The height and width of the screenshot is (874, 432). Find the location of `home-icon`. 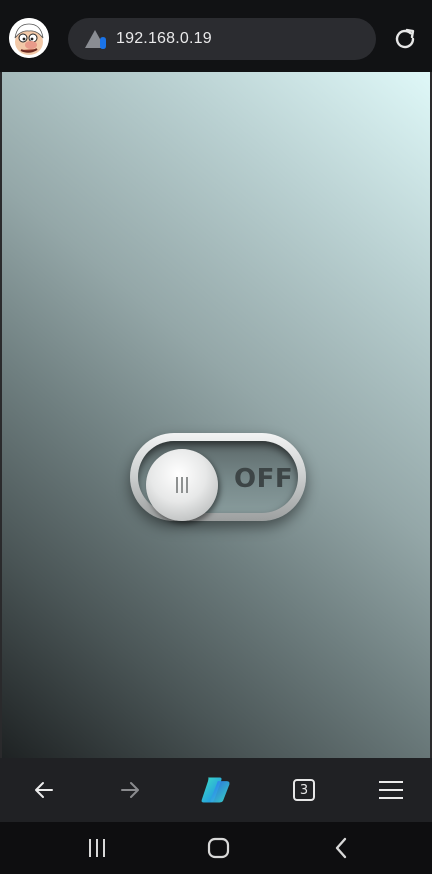

home-icon is located at coordinates (218, 848).